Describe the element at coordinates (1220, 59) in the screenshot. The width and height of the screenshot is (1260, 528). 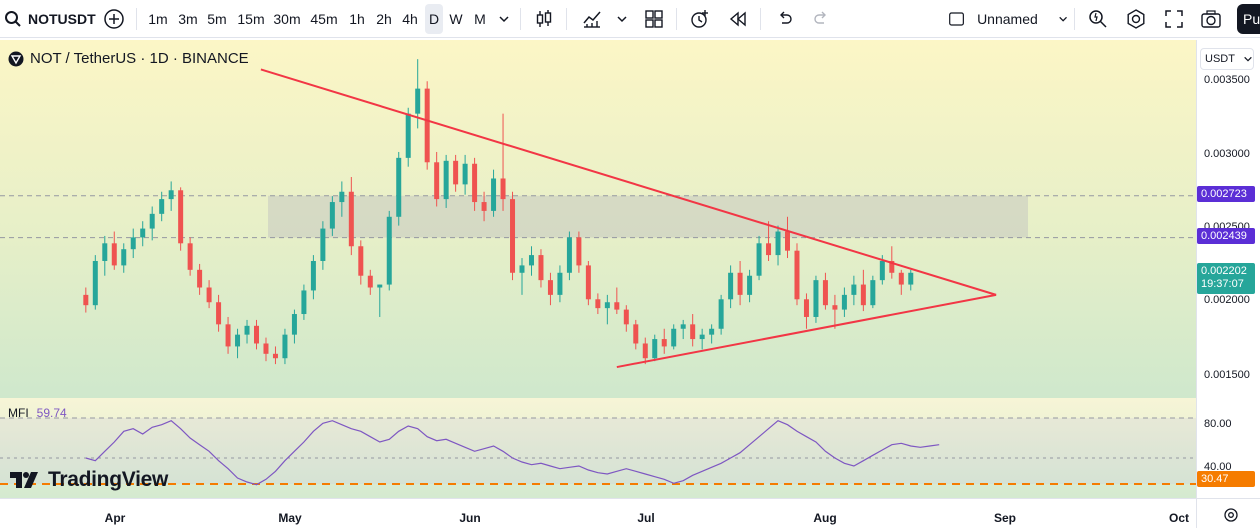
I see `currency-unit-label: USDT` at that location.